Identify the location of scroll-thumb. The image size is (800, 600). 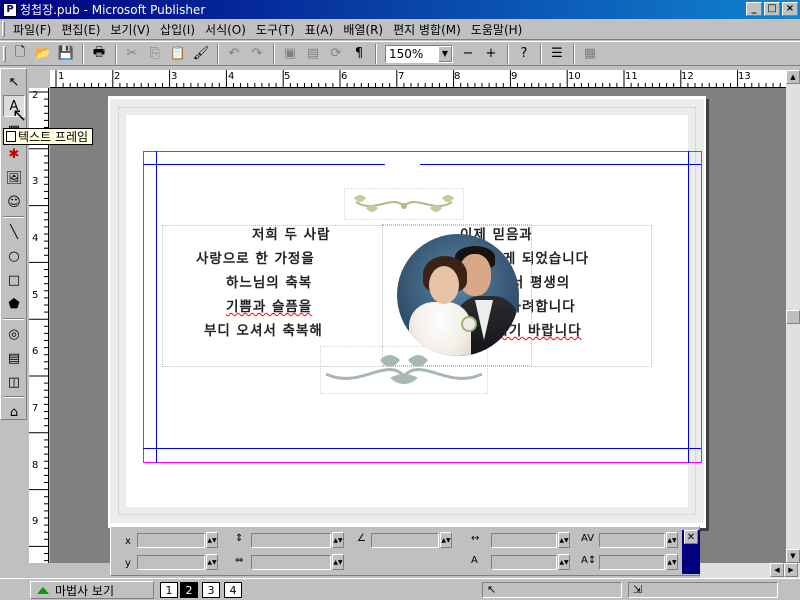
(793, 317).